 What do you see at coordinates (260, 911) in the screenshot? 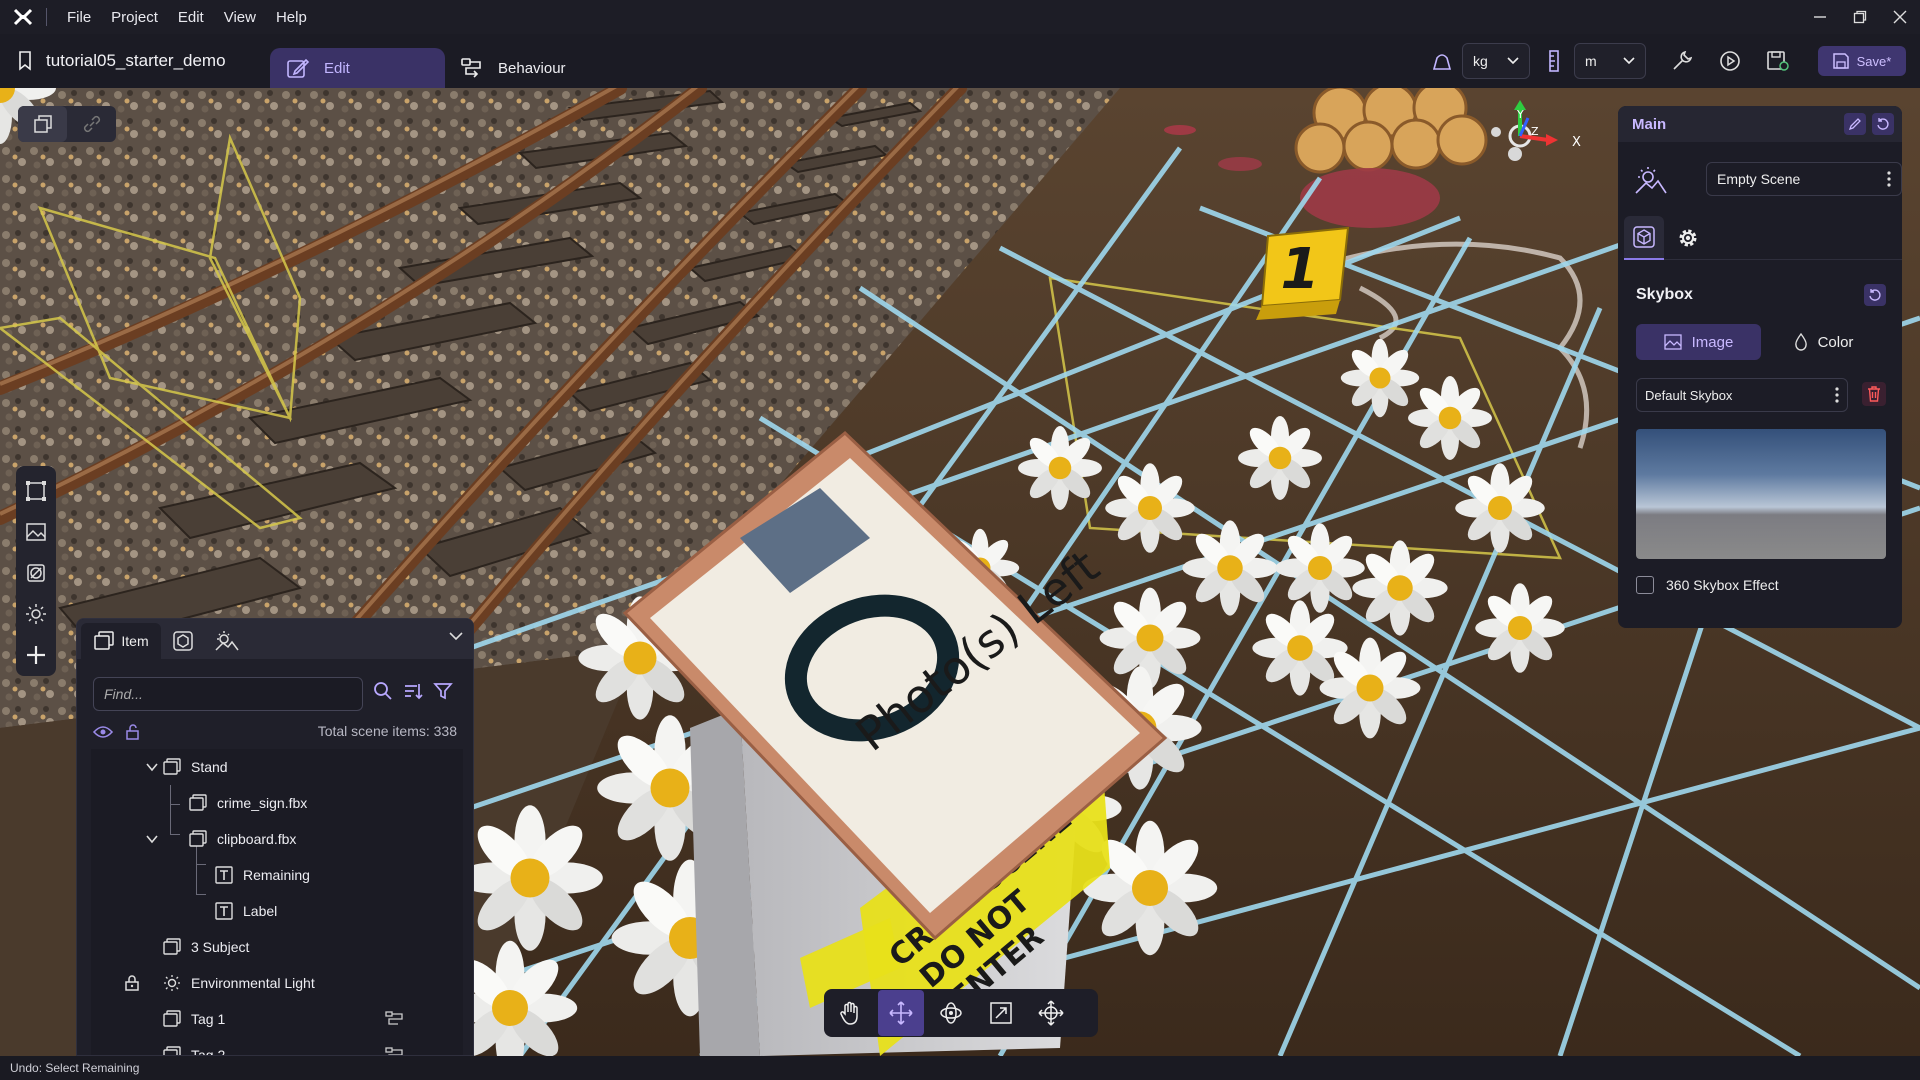
I see `tree-item-label: Label` at bounding box center [260, 911].